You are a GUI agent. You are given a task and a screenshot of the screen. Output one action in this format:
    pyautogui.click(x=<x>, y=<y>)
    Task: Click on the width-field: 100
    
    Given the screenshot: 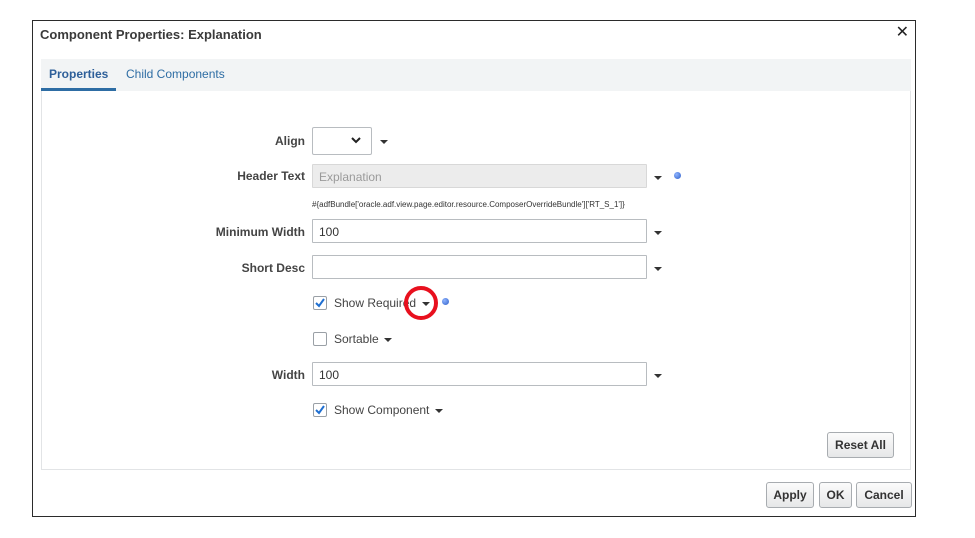 What is the action you would take?
    pyautogui.click(x=479, y=374)
    